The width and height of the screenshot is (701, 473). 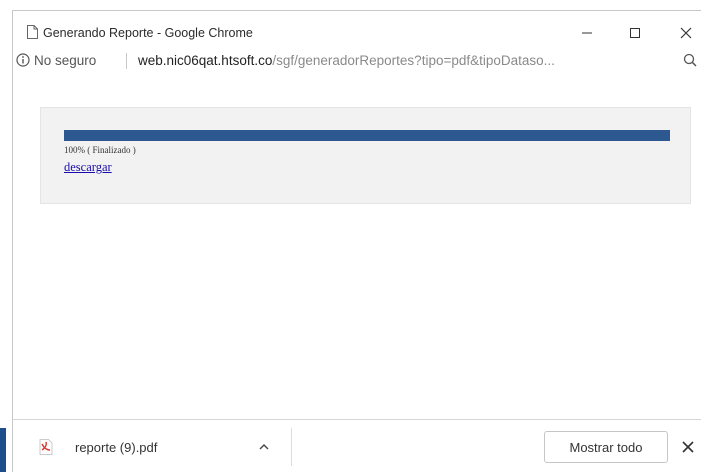 I want to click on download-link: descargar, so click(x=88, y=167).